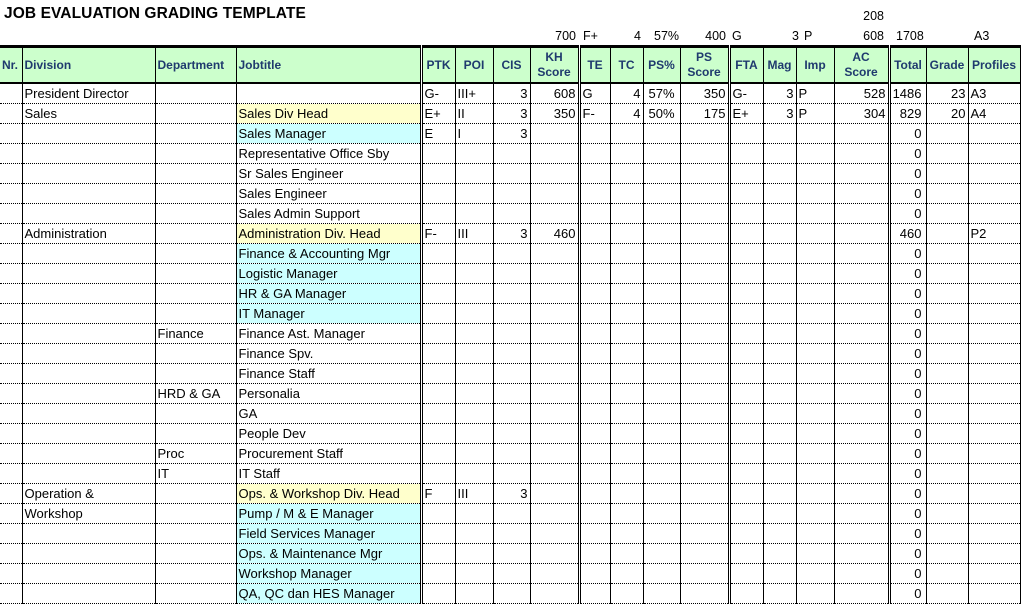 The height and width of the screenshot is (604, 1024). What do you see at coordinates (594, 113) in the screenshot?
I see `cell-te: F-` at bounding box center [594, 113].